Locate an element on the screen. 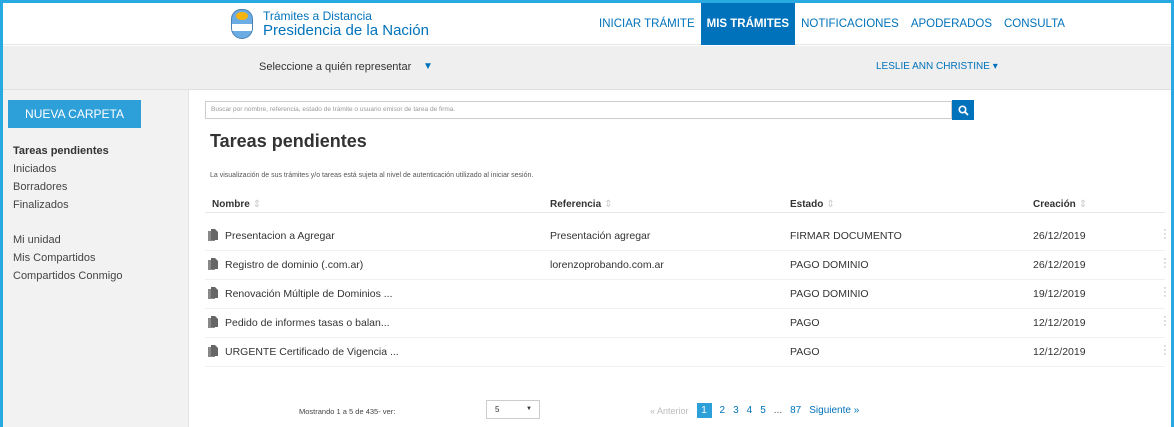  page-title: Tareas pendientes is located at coordinates (288, 141).